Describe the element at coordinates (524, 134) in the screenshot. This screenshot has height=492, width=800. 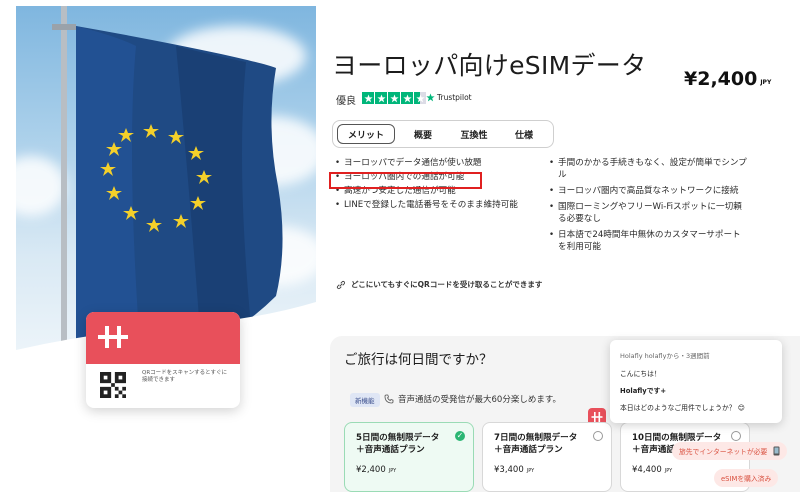
I see `tab-specs: 仕様` at that location.